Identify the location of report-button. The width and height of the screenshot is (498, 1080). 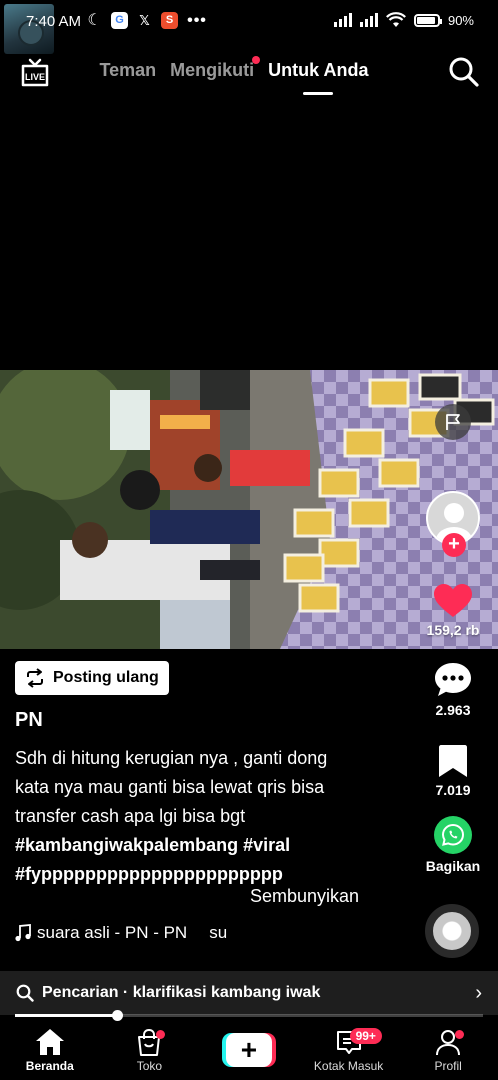
(453, 422).